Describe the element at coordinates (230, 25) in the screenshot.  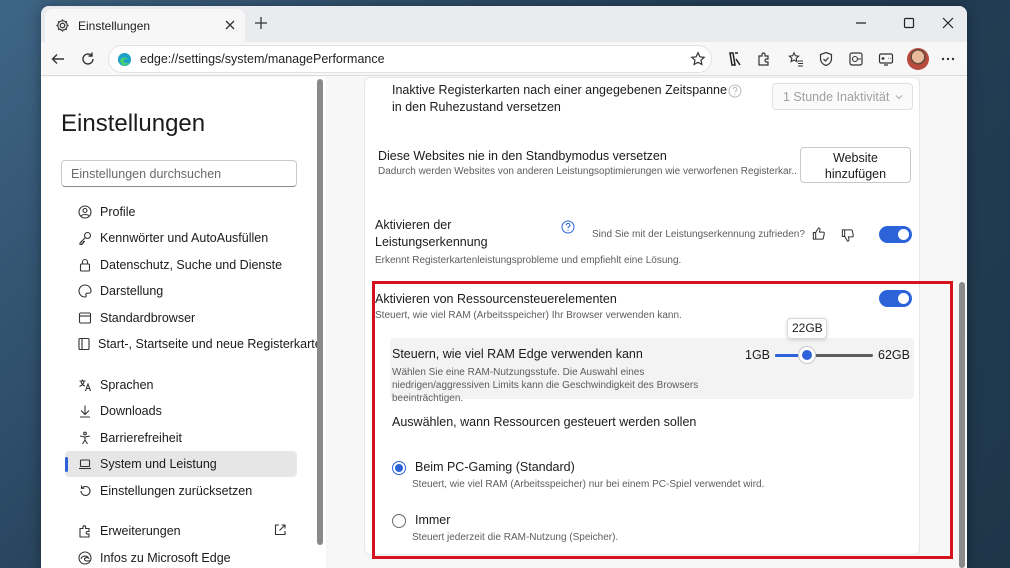
I see `close-icon` at that location.